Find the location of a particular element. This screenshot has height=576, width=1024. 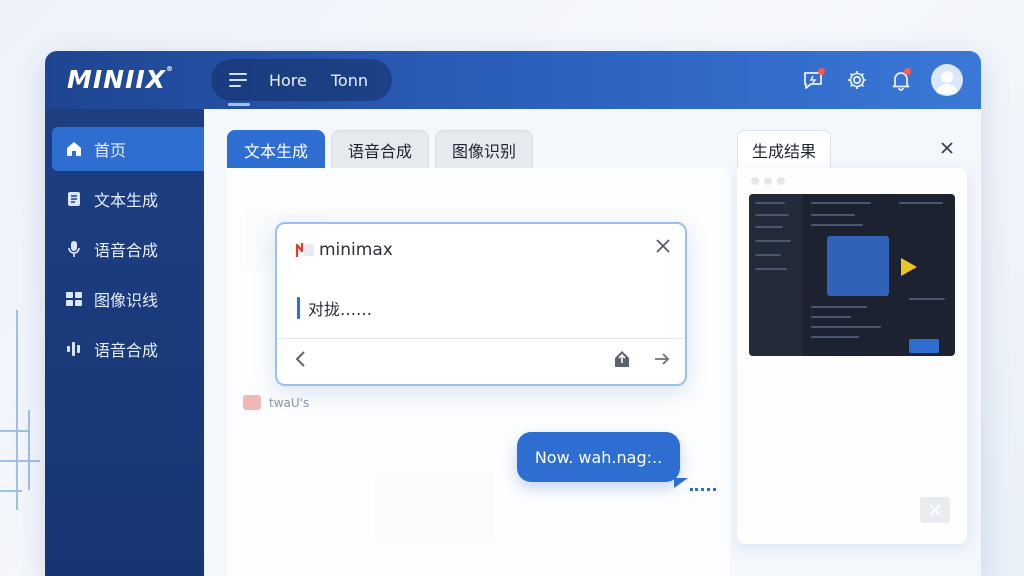

gear-icon is located at coordinates (857, 80).